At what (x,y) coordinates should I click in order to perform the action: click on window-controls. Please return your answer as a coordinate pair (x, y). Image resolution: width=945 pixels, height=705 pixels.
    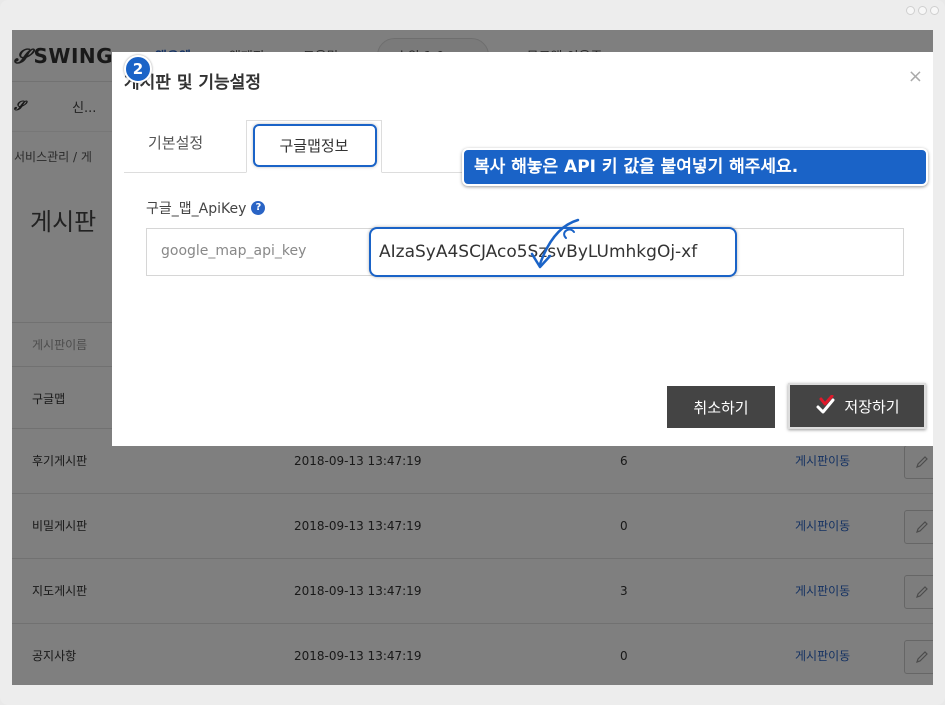
    Looking at the image, I should click on (922, 10).